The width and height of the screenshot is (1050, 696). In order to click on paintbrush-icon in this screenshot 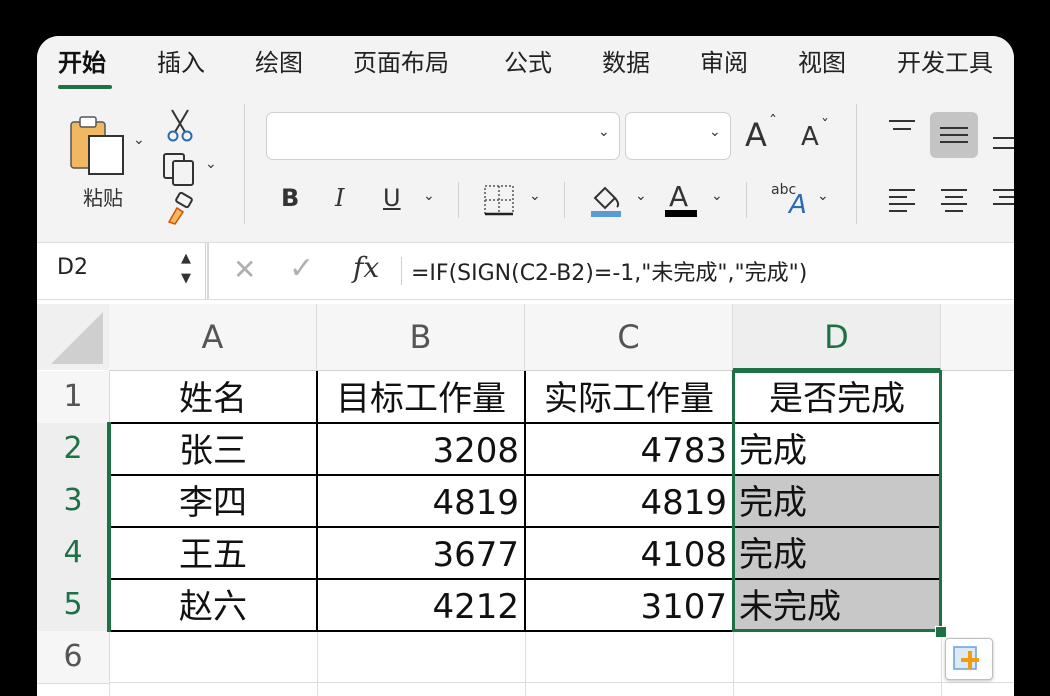, I will do `click(180, 208)`.